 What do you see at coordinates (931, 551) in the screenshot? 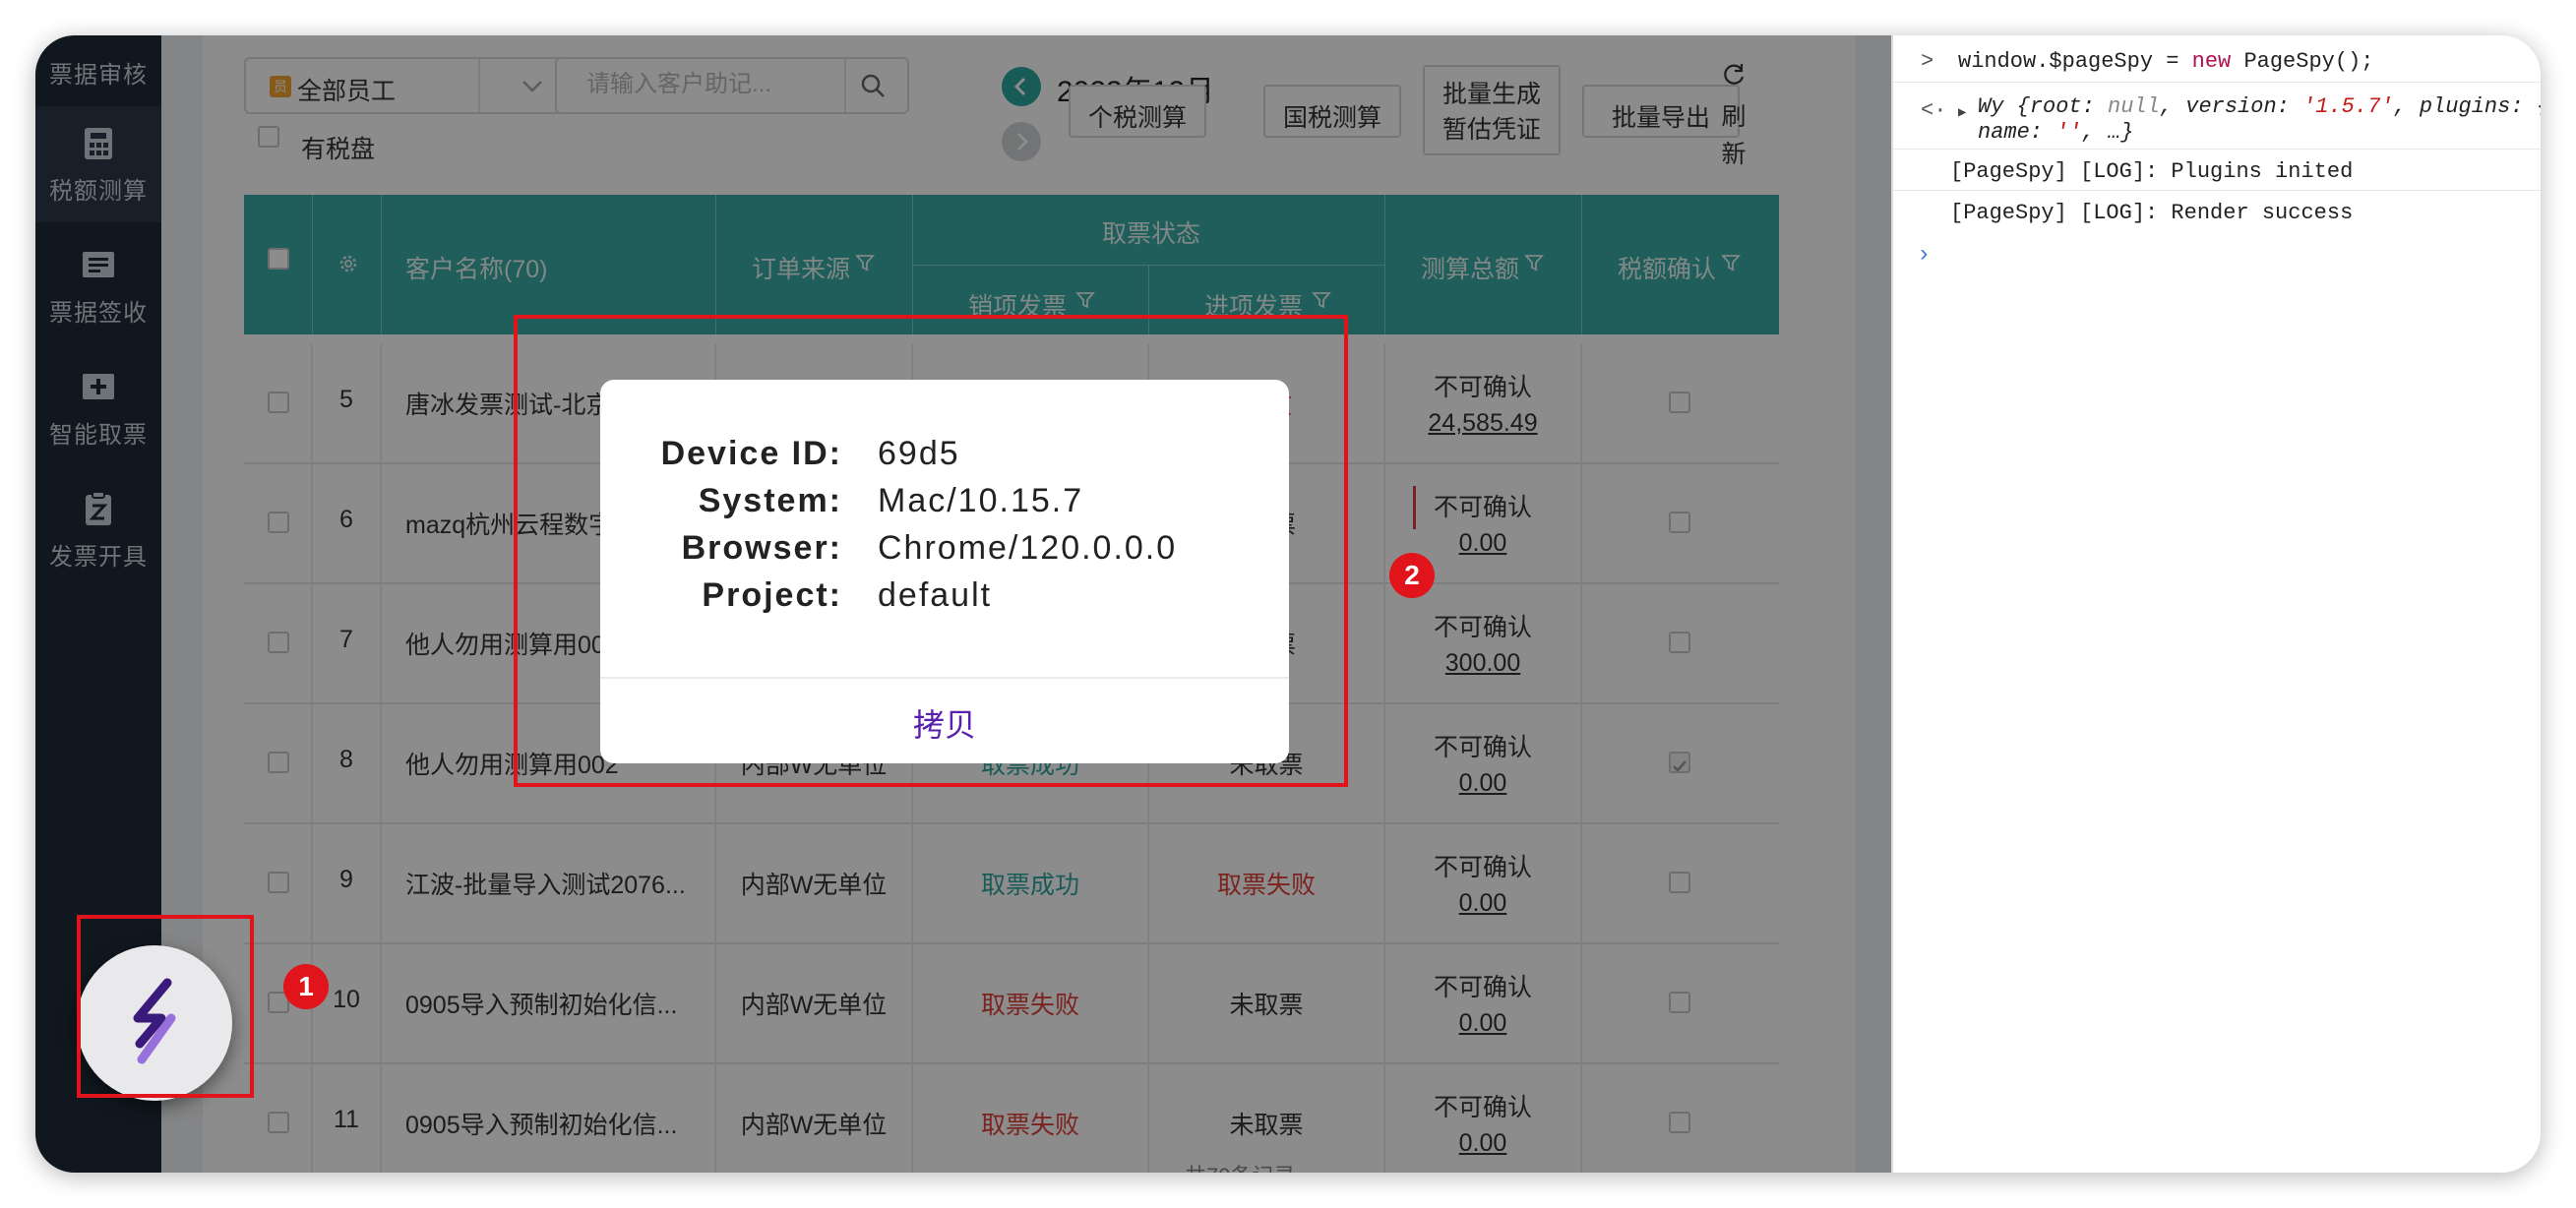
I see `highlight-box-modal` at bounding box center [931, 551].